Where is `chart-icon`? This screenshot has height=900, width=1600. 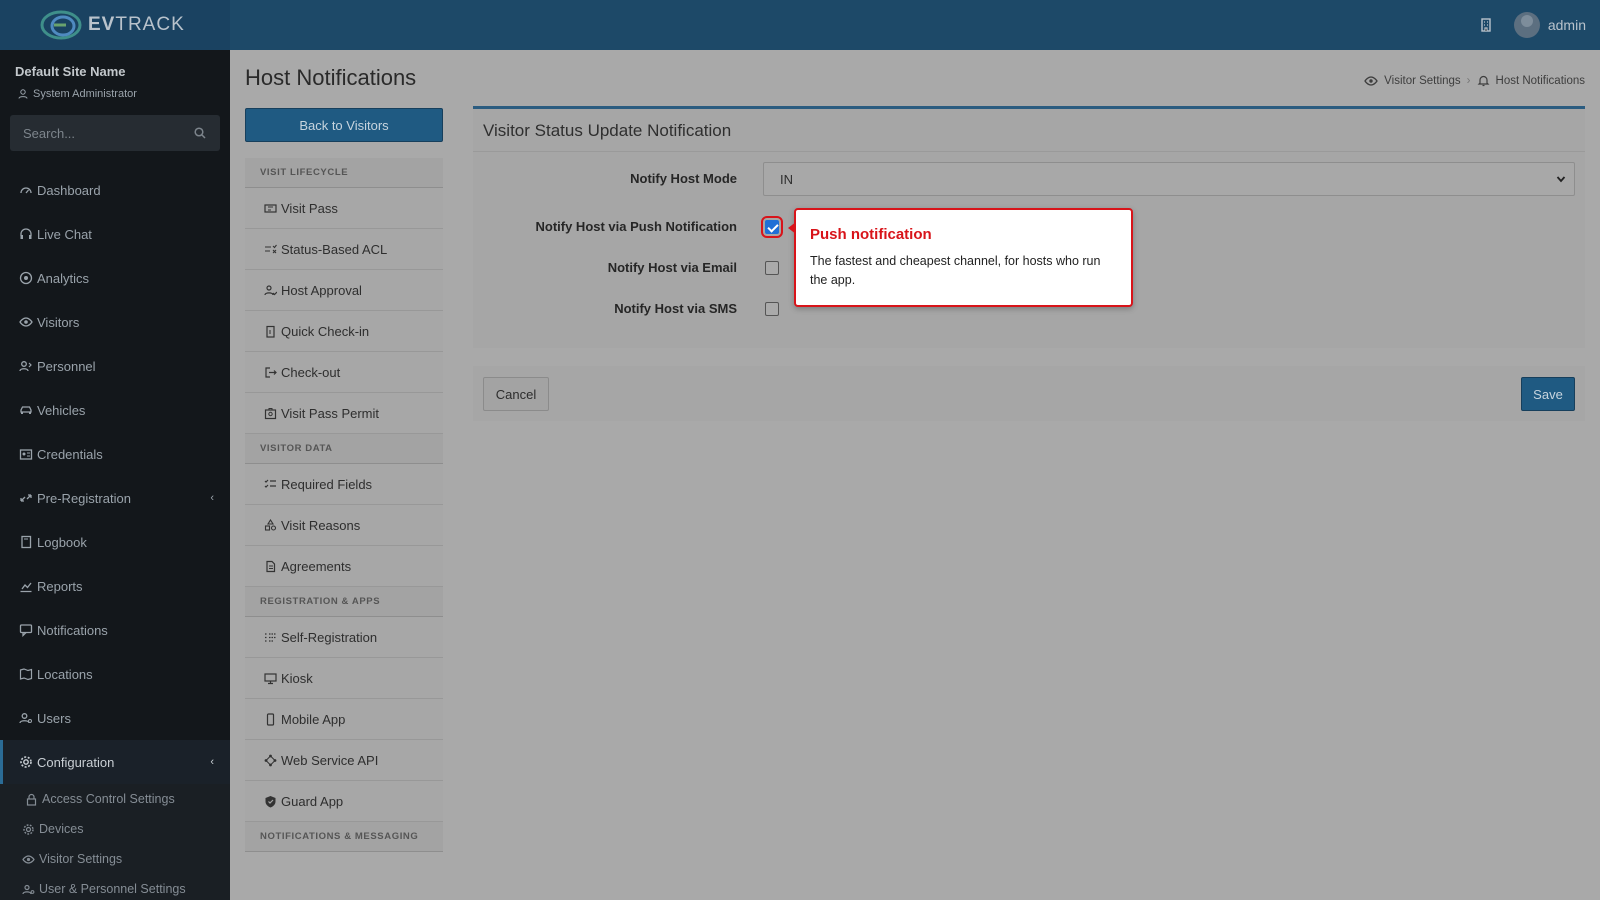
chart-icon is located at coordinates (26, 587).